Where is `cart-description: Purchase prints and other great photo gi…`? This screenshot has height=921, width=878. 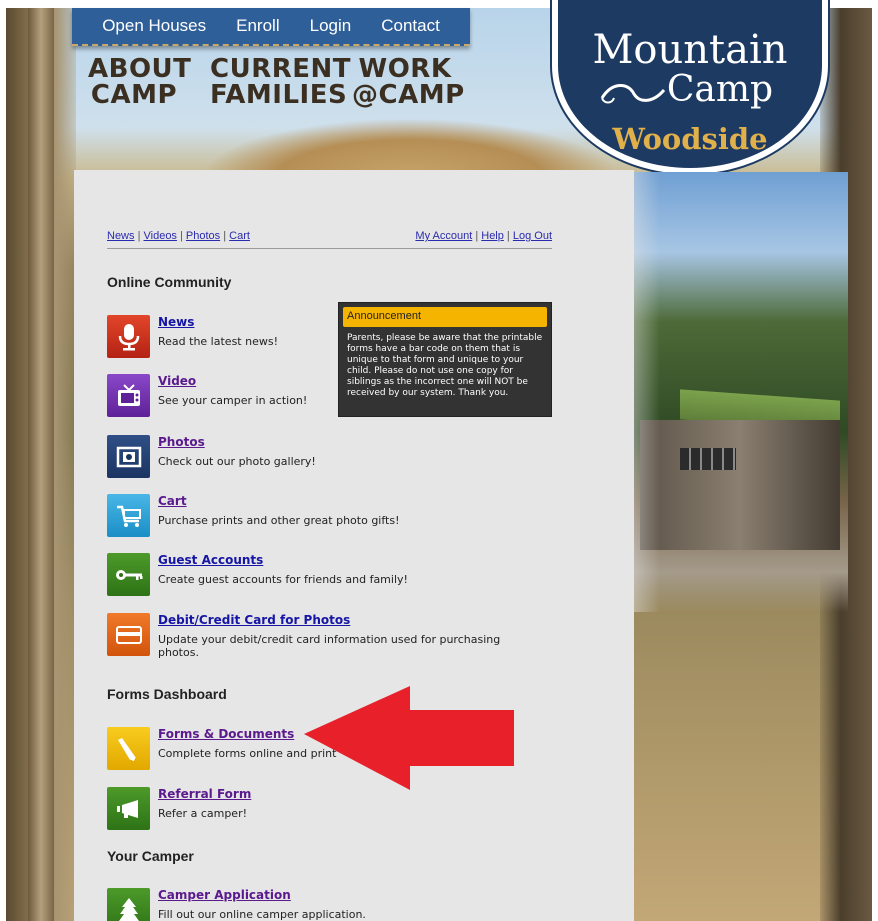 cart-description: Purchase prints and other great photo gi… is located at coordinates (279, 520).